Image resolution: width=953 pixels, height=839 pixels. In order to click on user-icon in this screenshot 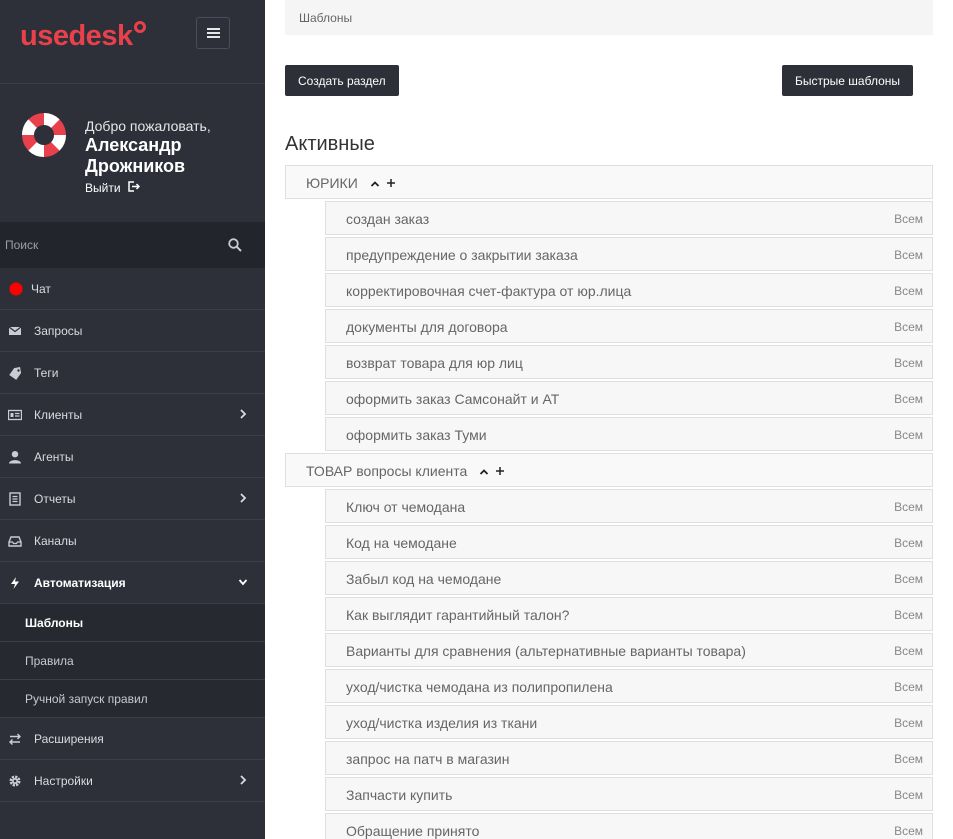, I will do `click(15, 457)`.